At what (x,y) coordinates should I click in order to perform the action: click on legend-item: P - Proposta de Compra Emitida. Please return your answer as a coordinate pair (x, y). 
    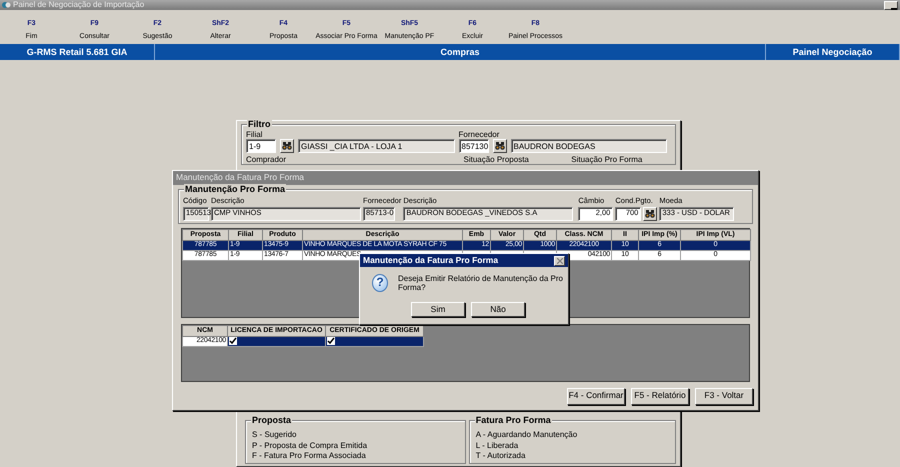
    Looking at the image, I should click on (310, 445).